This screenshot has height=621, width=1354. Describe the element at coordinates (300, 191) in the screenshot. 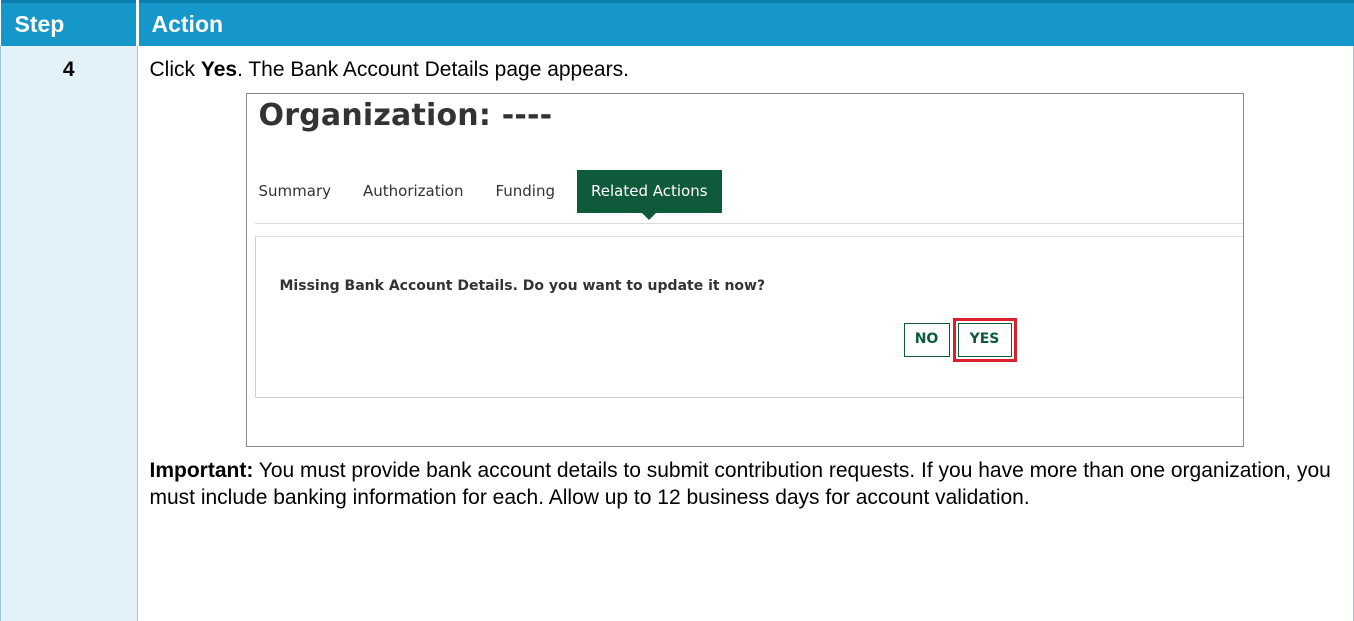

I see `tab-summary: Summary` at that location.